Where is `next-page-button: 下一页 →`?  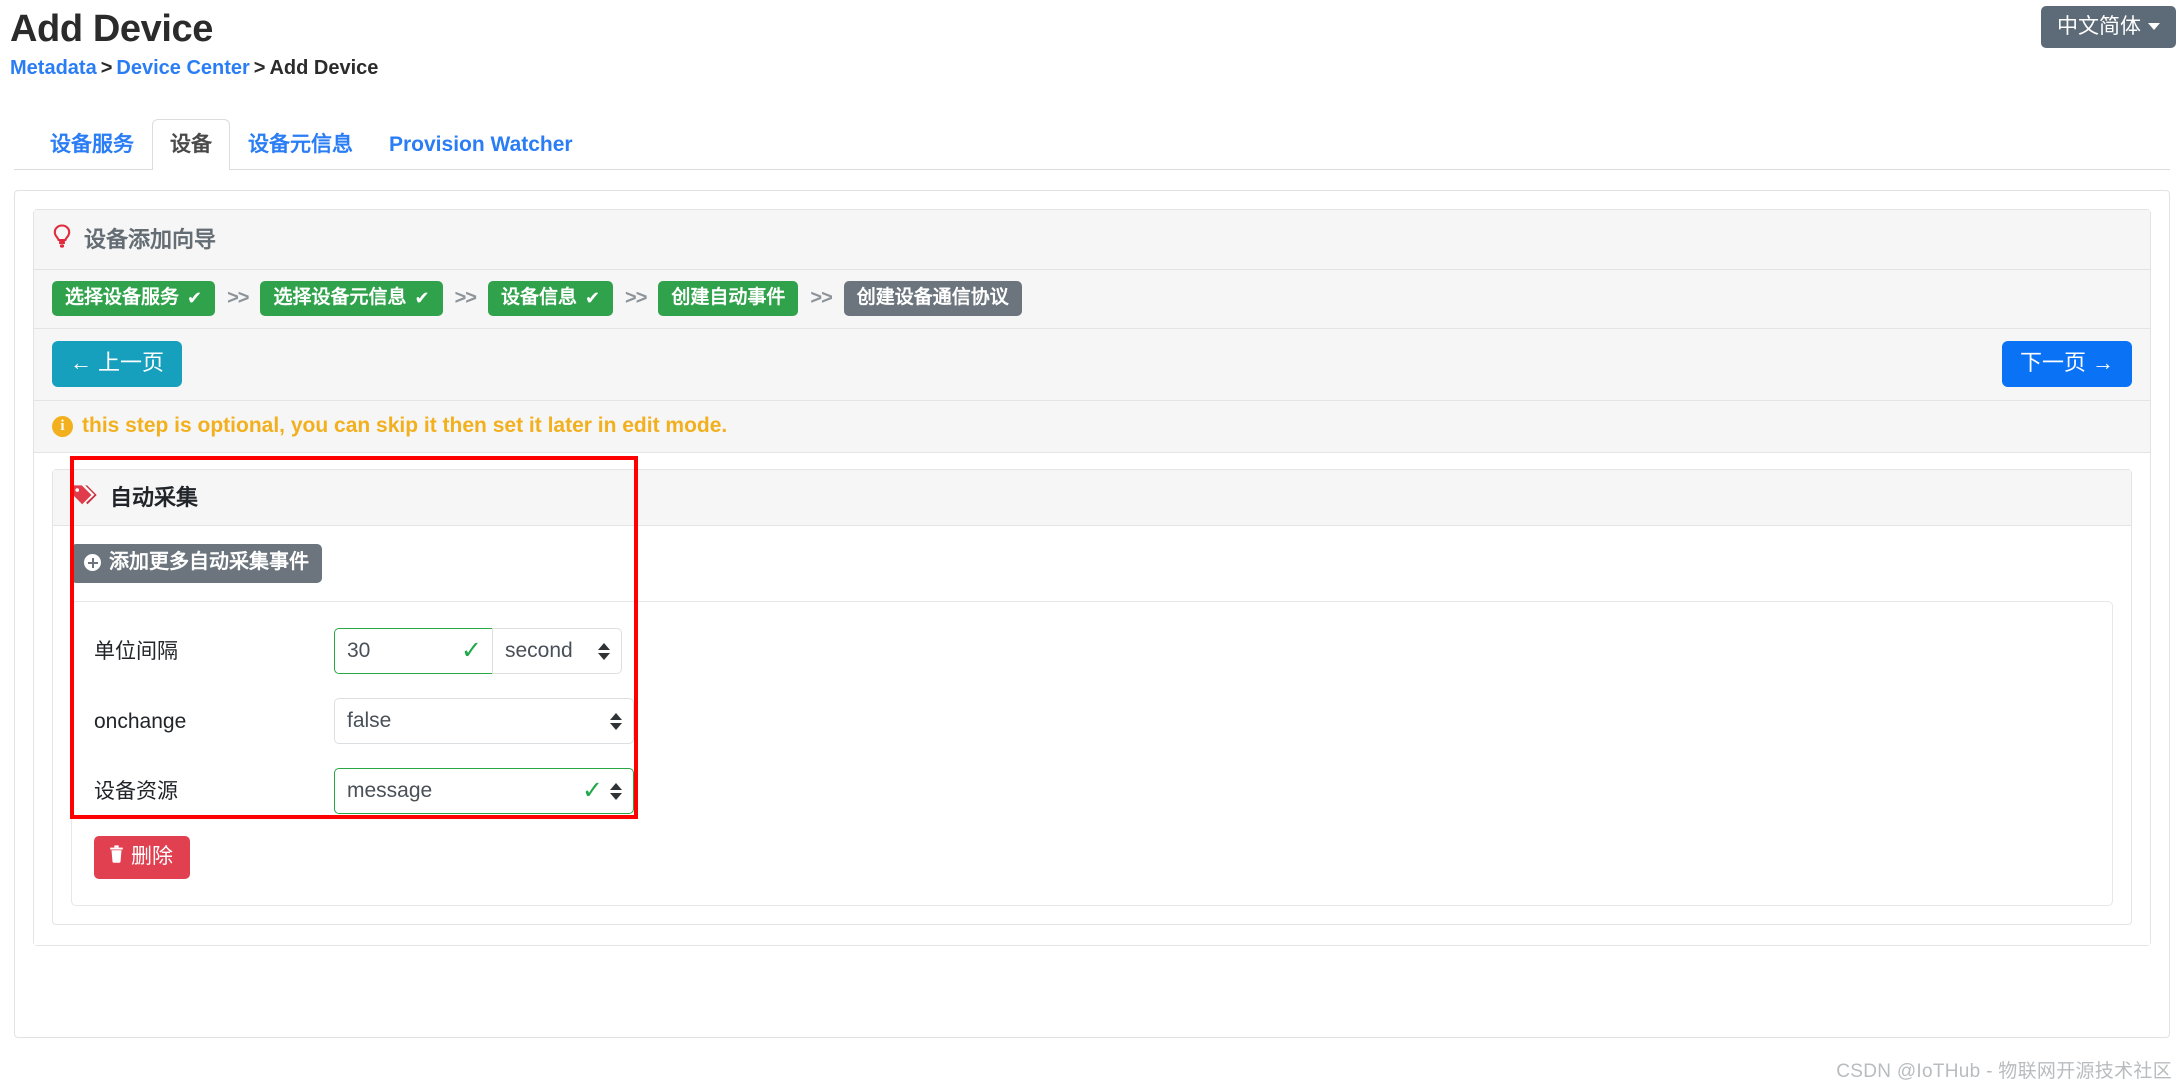 next-page-button: 下一页 → is located at coordinates (2066, 364).